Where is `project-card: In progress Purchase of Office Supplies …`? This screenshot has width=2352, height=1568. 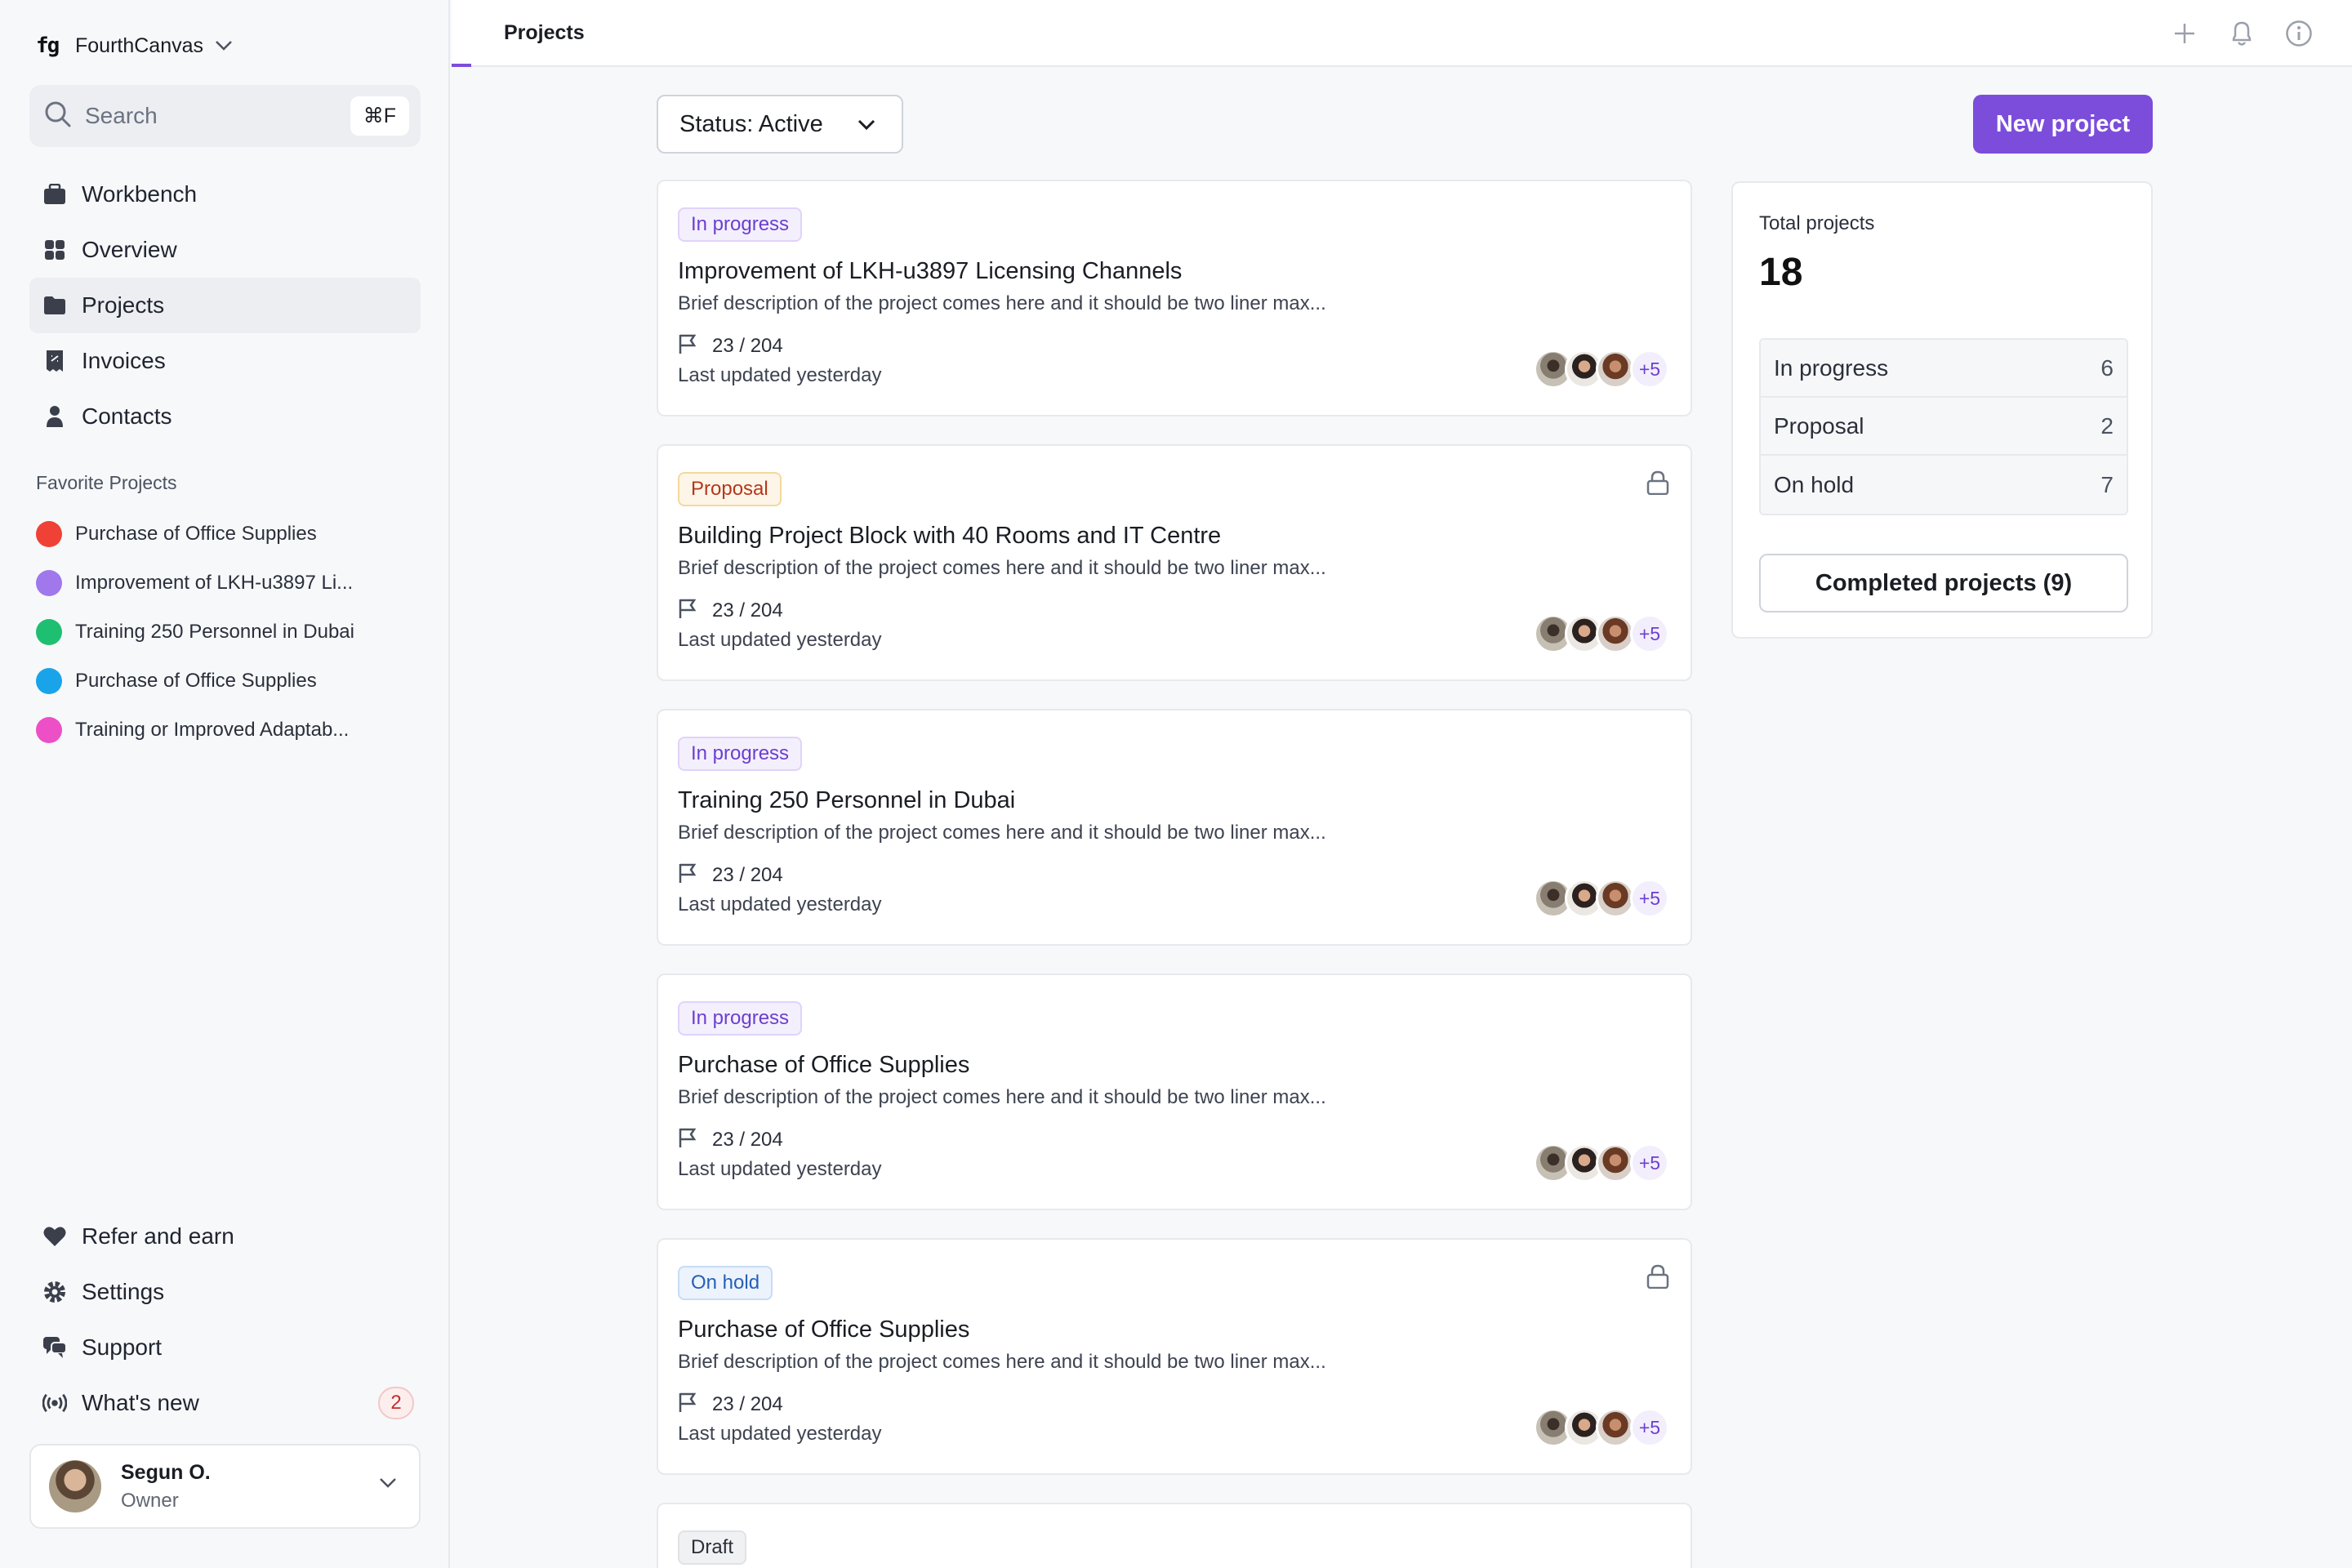
project-card: In progress Purchase of Office Supplies … is located at coordinates (1174, 1091).